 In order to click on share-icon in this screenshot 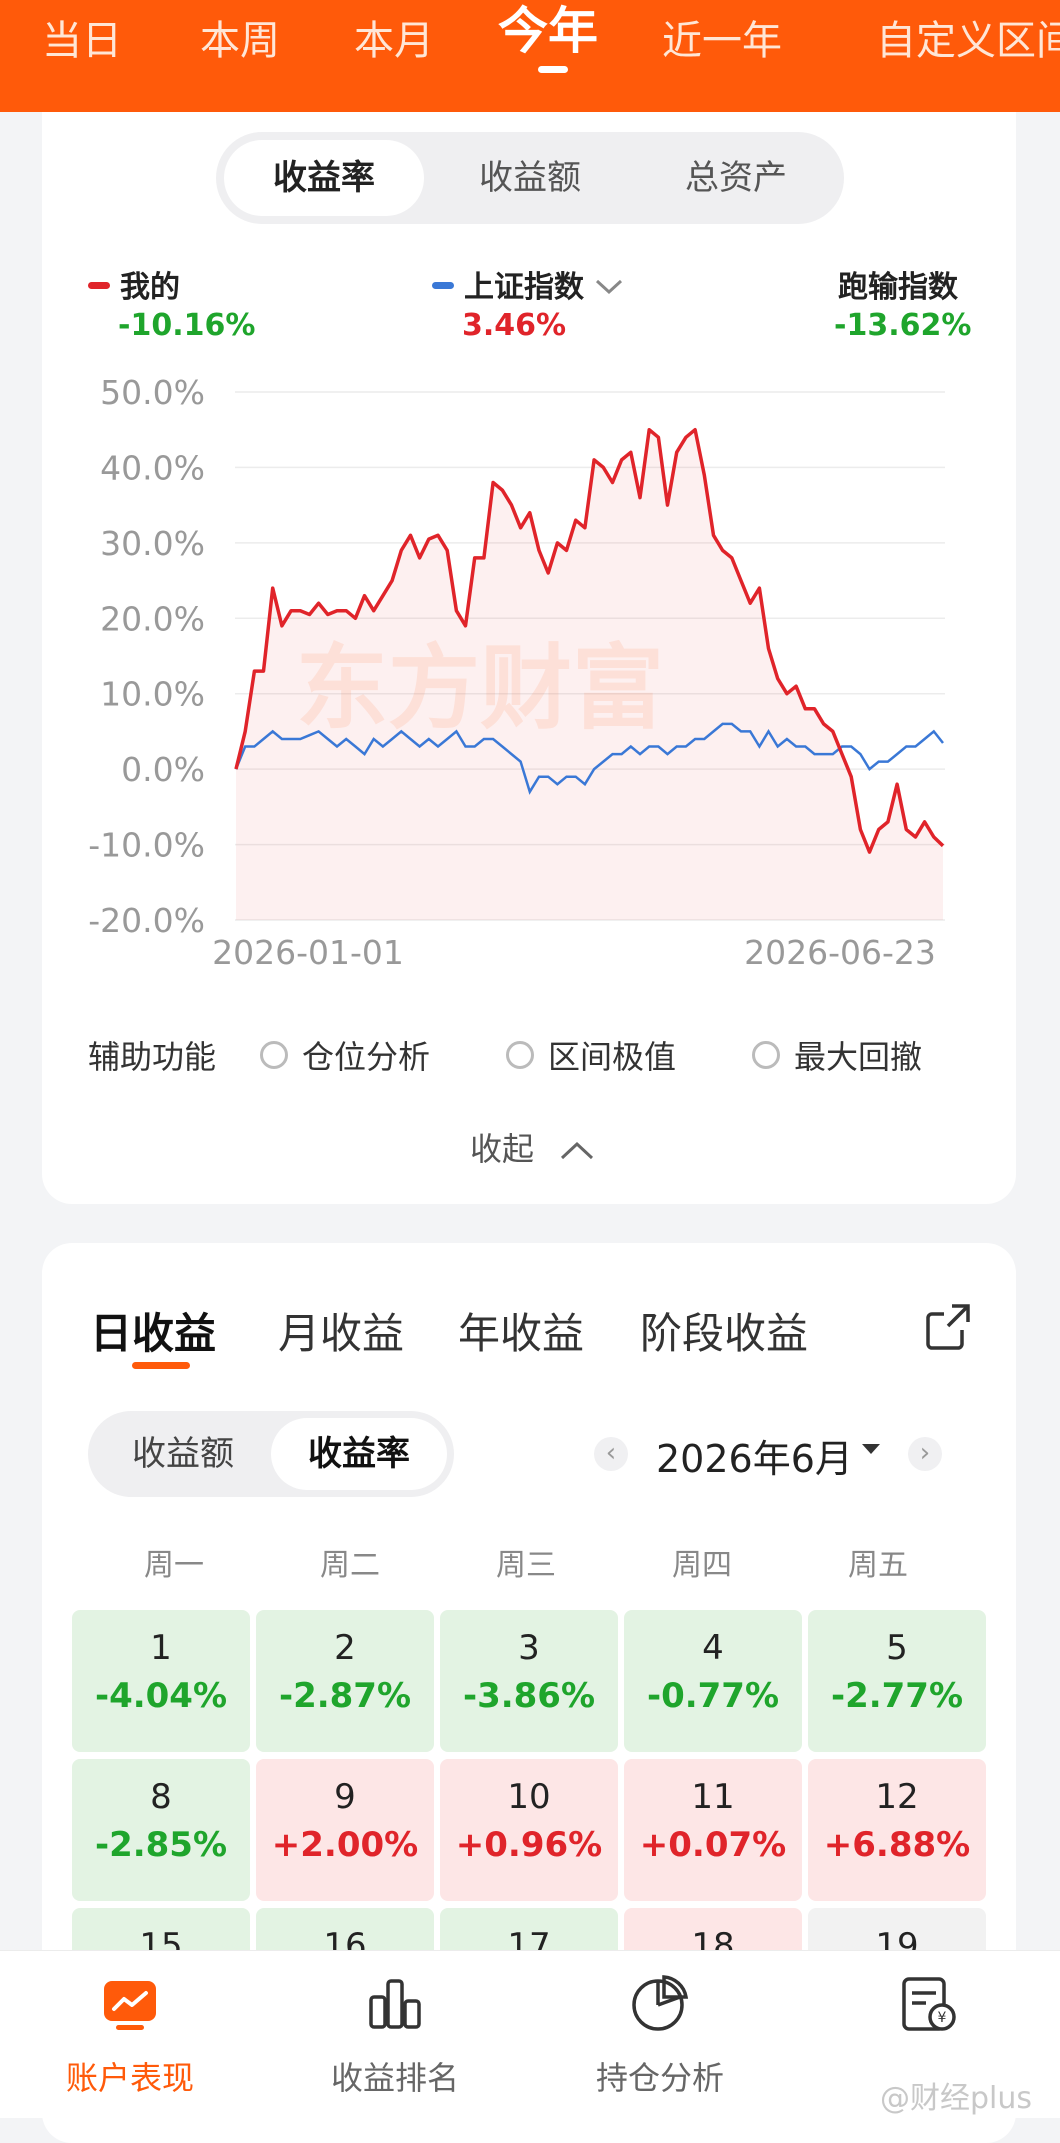, I will do `click(948, 1326)`.